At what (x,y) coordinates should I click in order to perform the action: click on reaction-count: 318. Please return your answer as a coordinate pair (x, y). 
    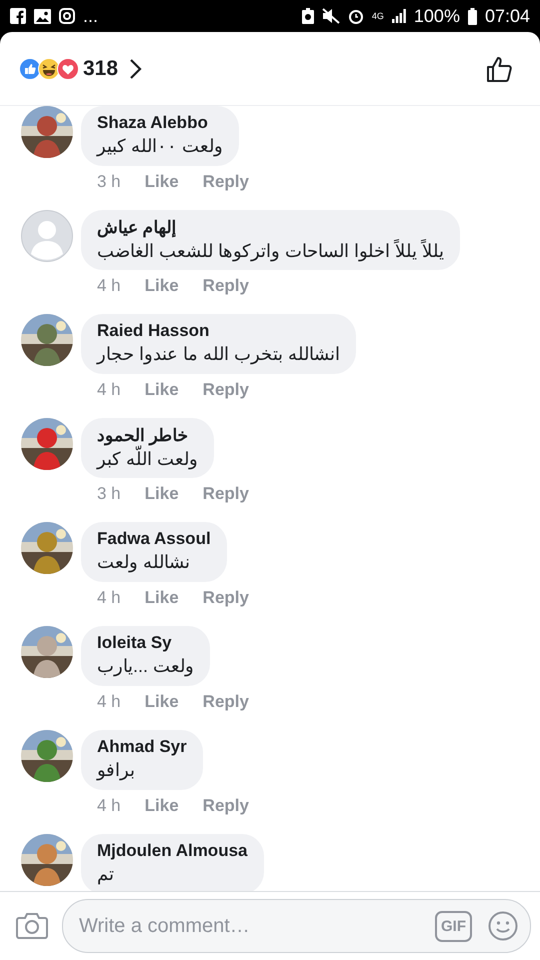
    Looking at the image, I should click on (100, 68).